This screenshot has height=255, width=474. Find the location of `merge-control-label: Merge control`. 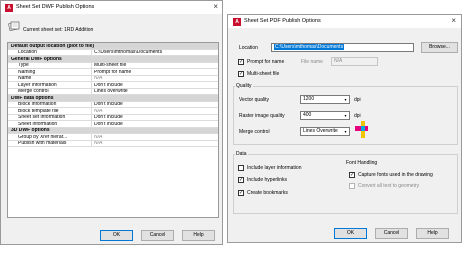

merge-control-label: Merge control is located at coordinates (254, 132).